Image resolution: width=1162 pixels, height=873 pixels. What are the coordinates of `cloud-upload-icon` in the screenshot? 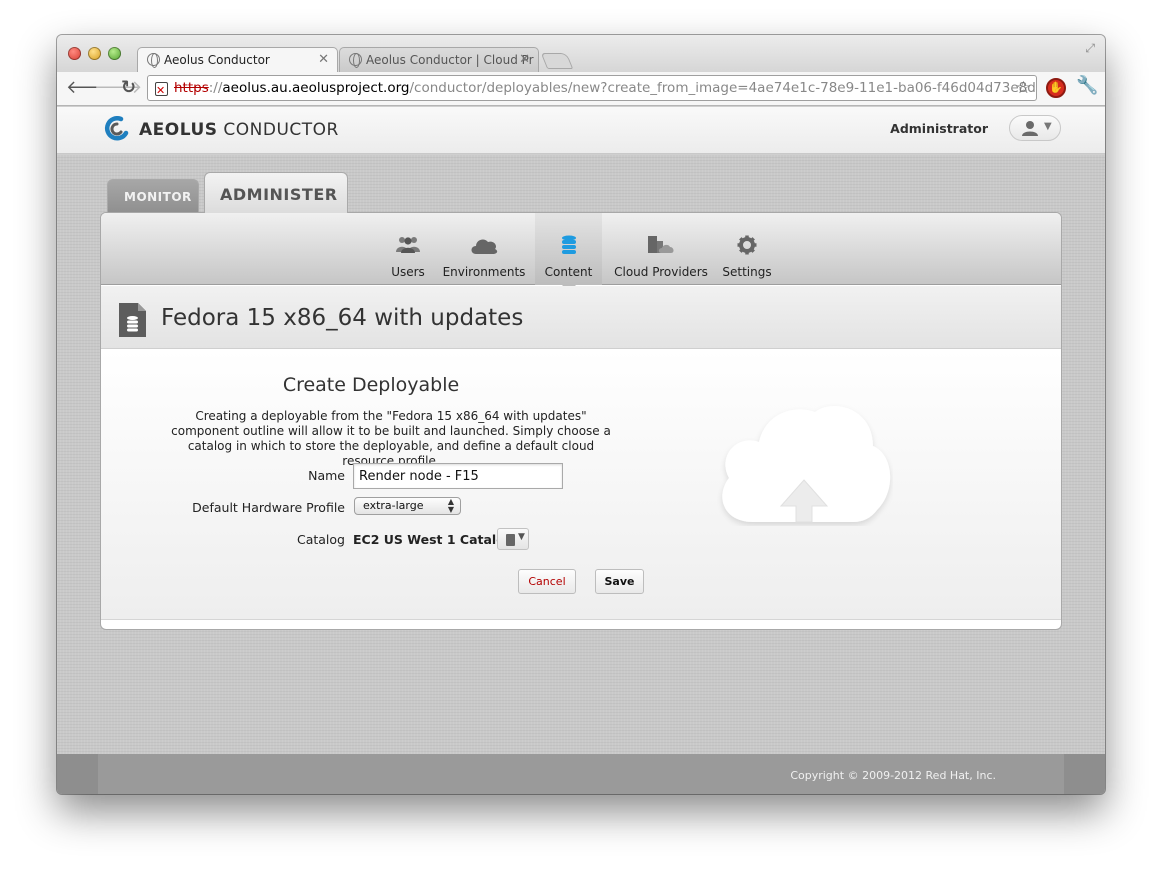 It's located at (806, 464).